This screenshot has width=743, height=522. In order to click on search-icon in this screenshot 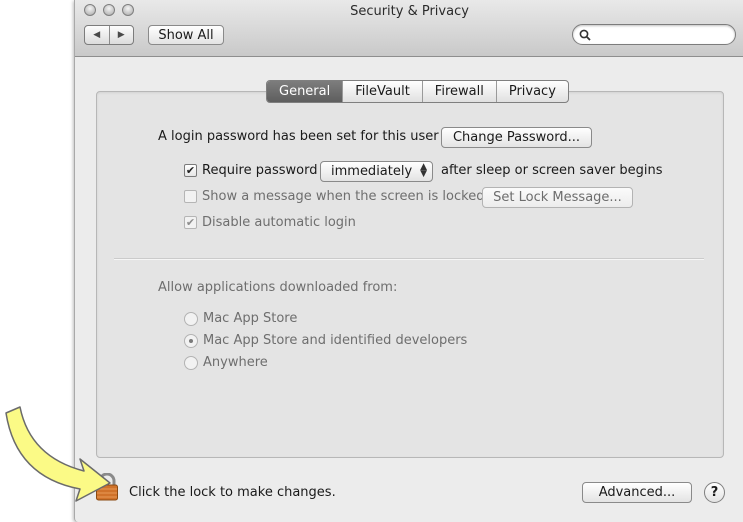, I will do `click(585, 35)`.